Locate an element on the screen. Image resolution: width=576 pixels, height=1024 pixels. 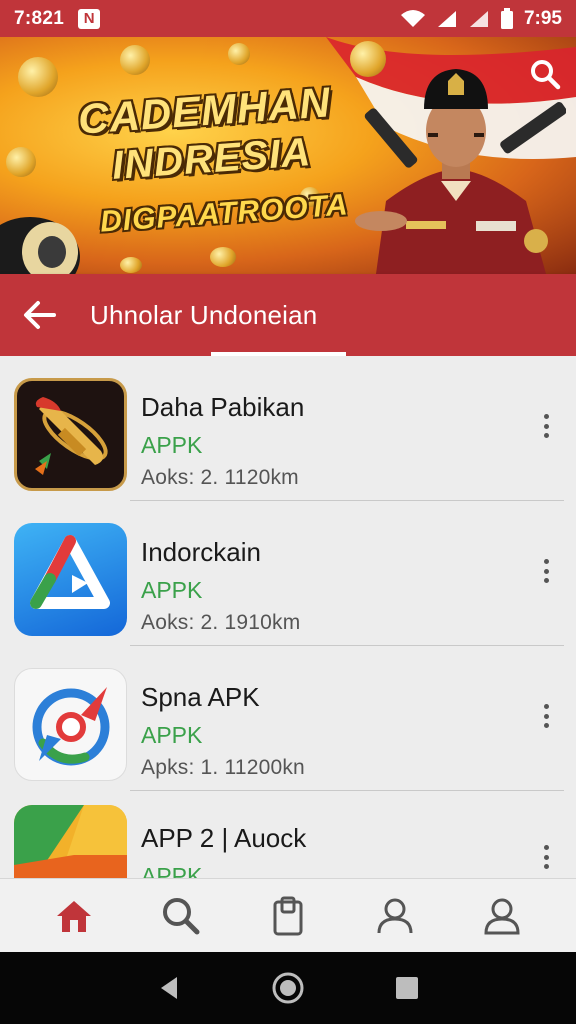
play-triangle-icon is located at coordinates (70, 579).